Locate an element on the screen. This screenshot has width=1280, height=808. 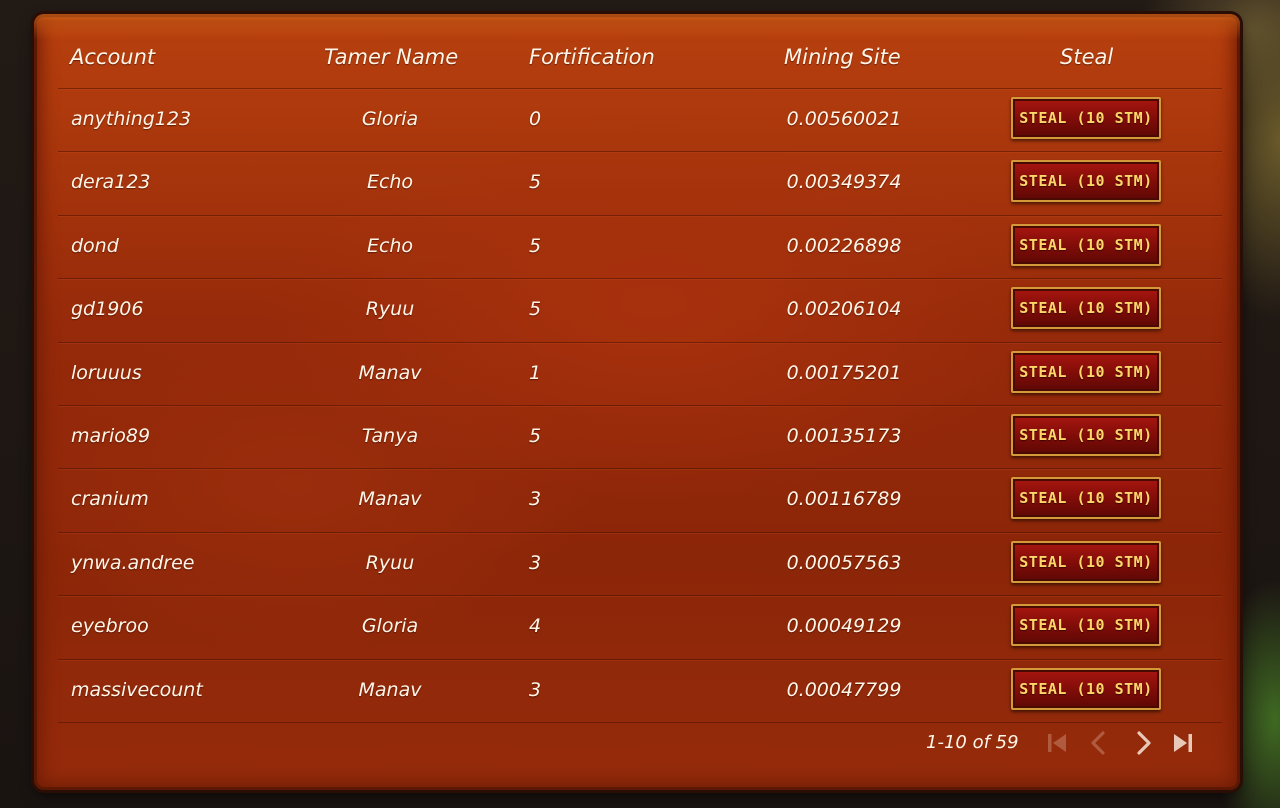
header-tamer-name: Tamer Name is located at coordinates (391, 57).